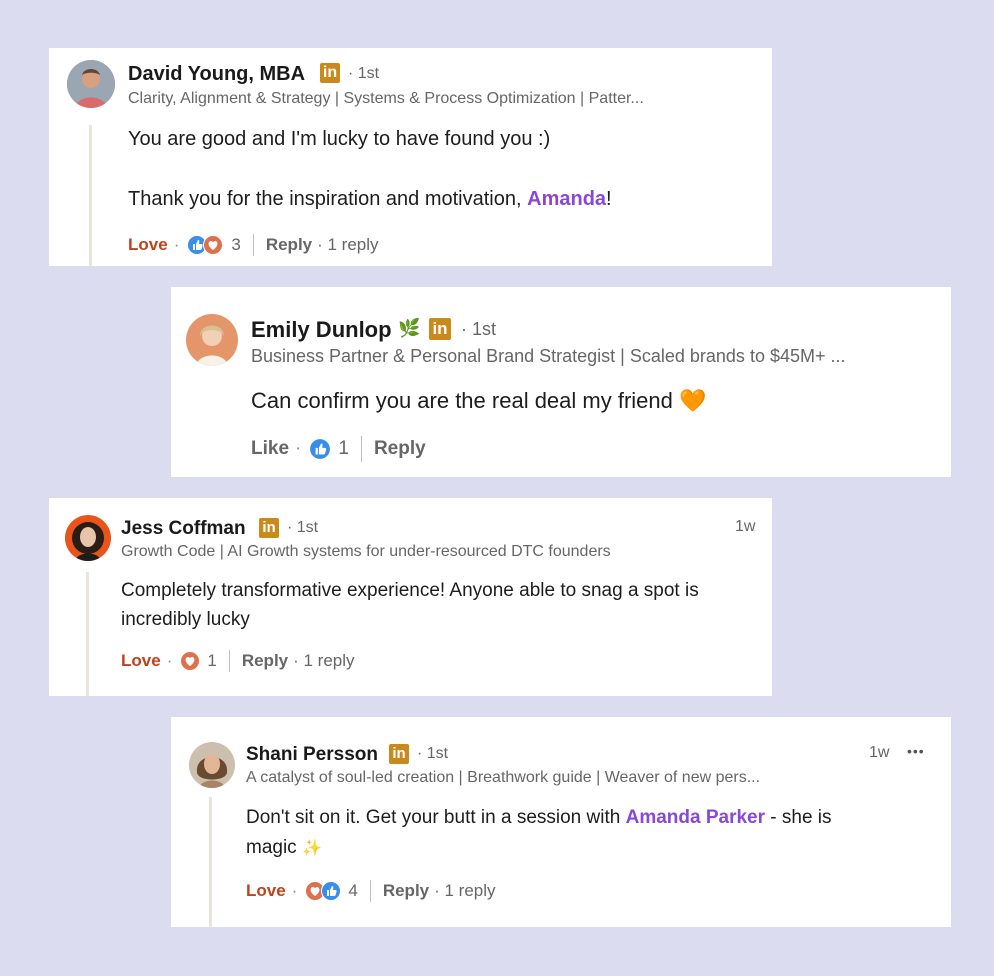 The width and height of the screenshot is (994, 976). What do you see at coordinates (916, 751) in the screenshot?
I see `more-options-icon: •••` at bounding box center [916, 751].